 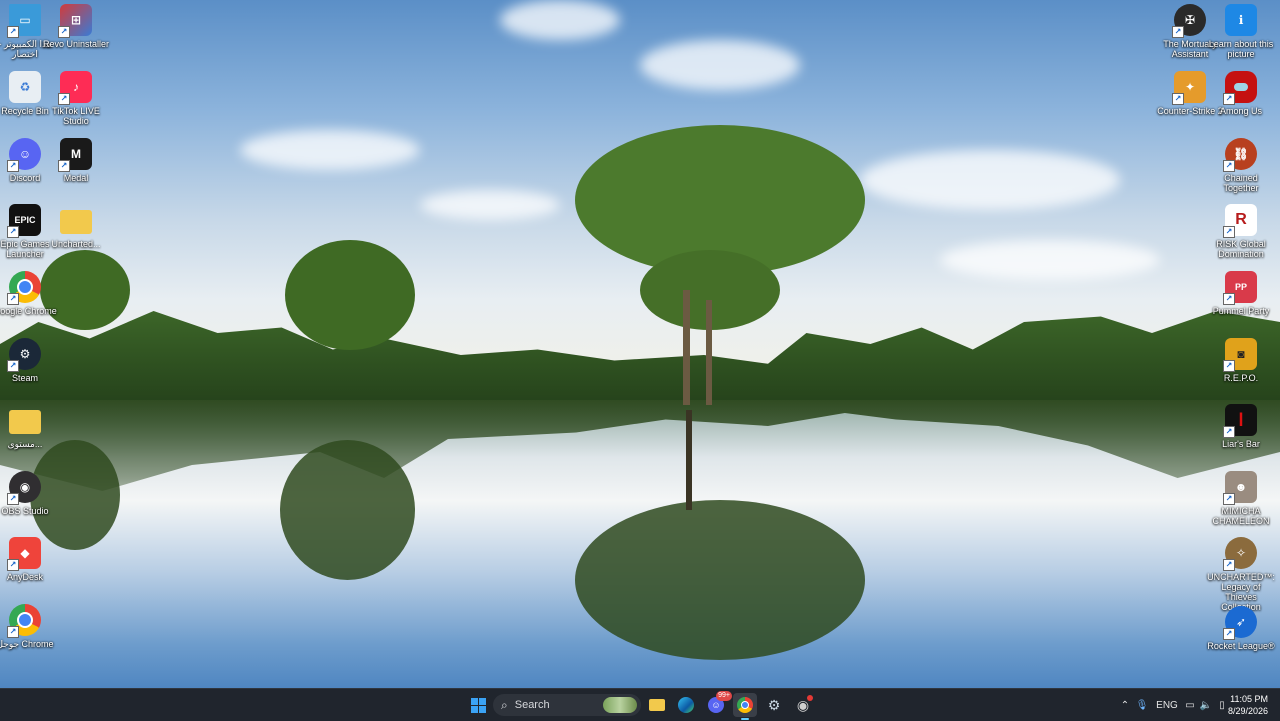 I want to click on network-icon: ▭, so click(x=1190, y=705).